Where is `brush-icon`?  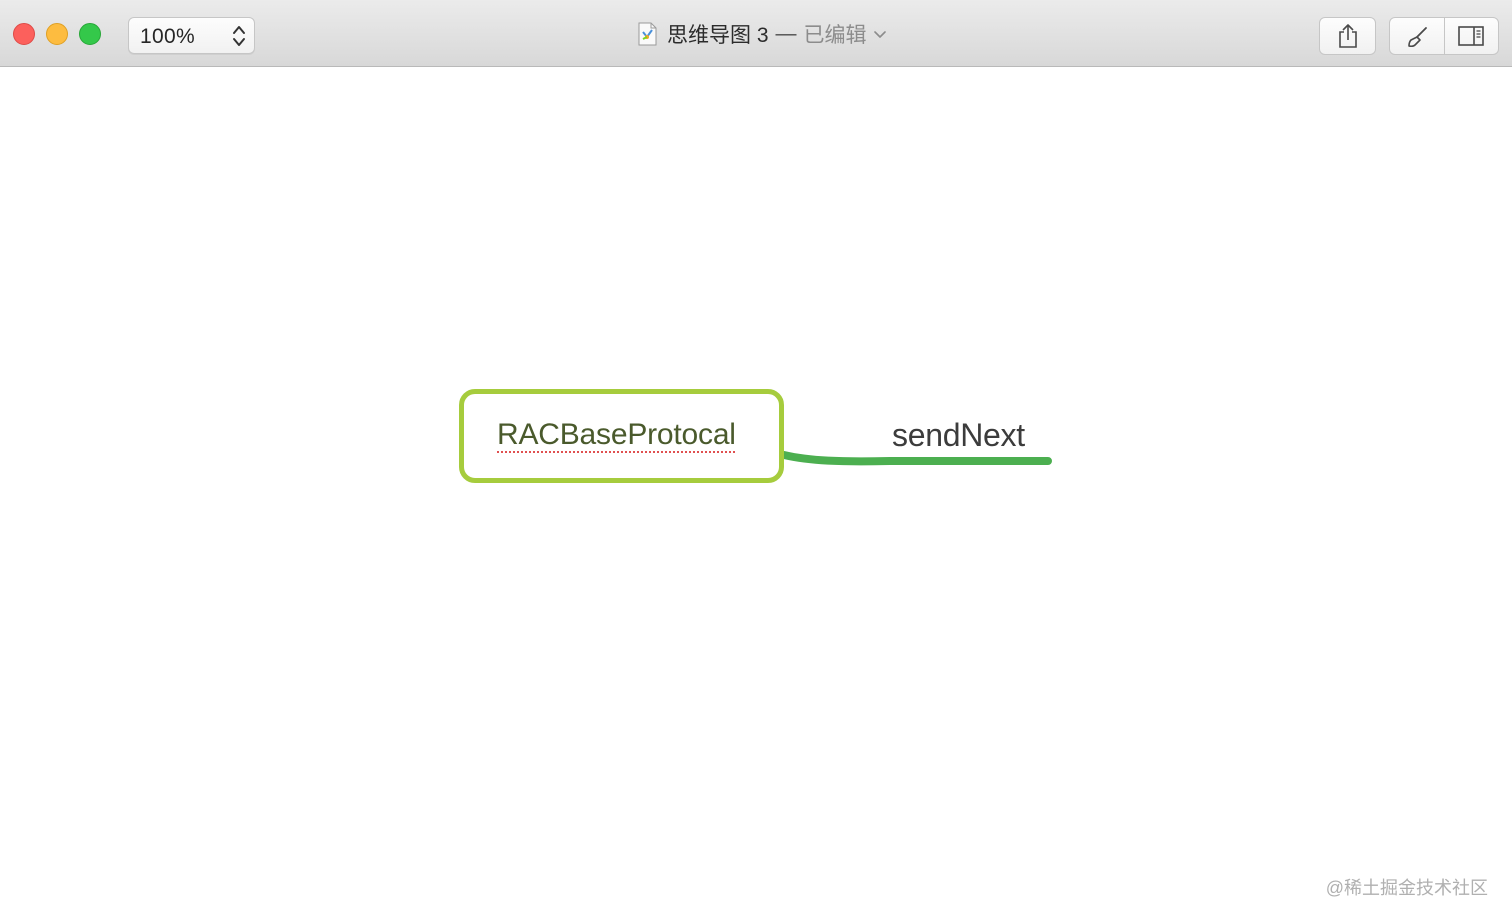 brush-icon is located at coordinates (1417, 37).